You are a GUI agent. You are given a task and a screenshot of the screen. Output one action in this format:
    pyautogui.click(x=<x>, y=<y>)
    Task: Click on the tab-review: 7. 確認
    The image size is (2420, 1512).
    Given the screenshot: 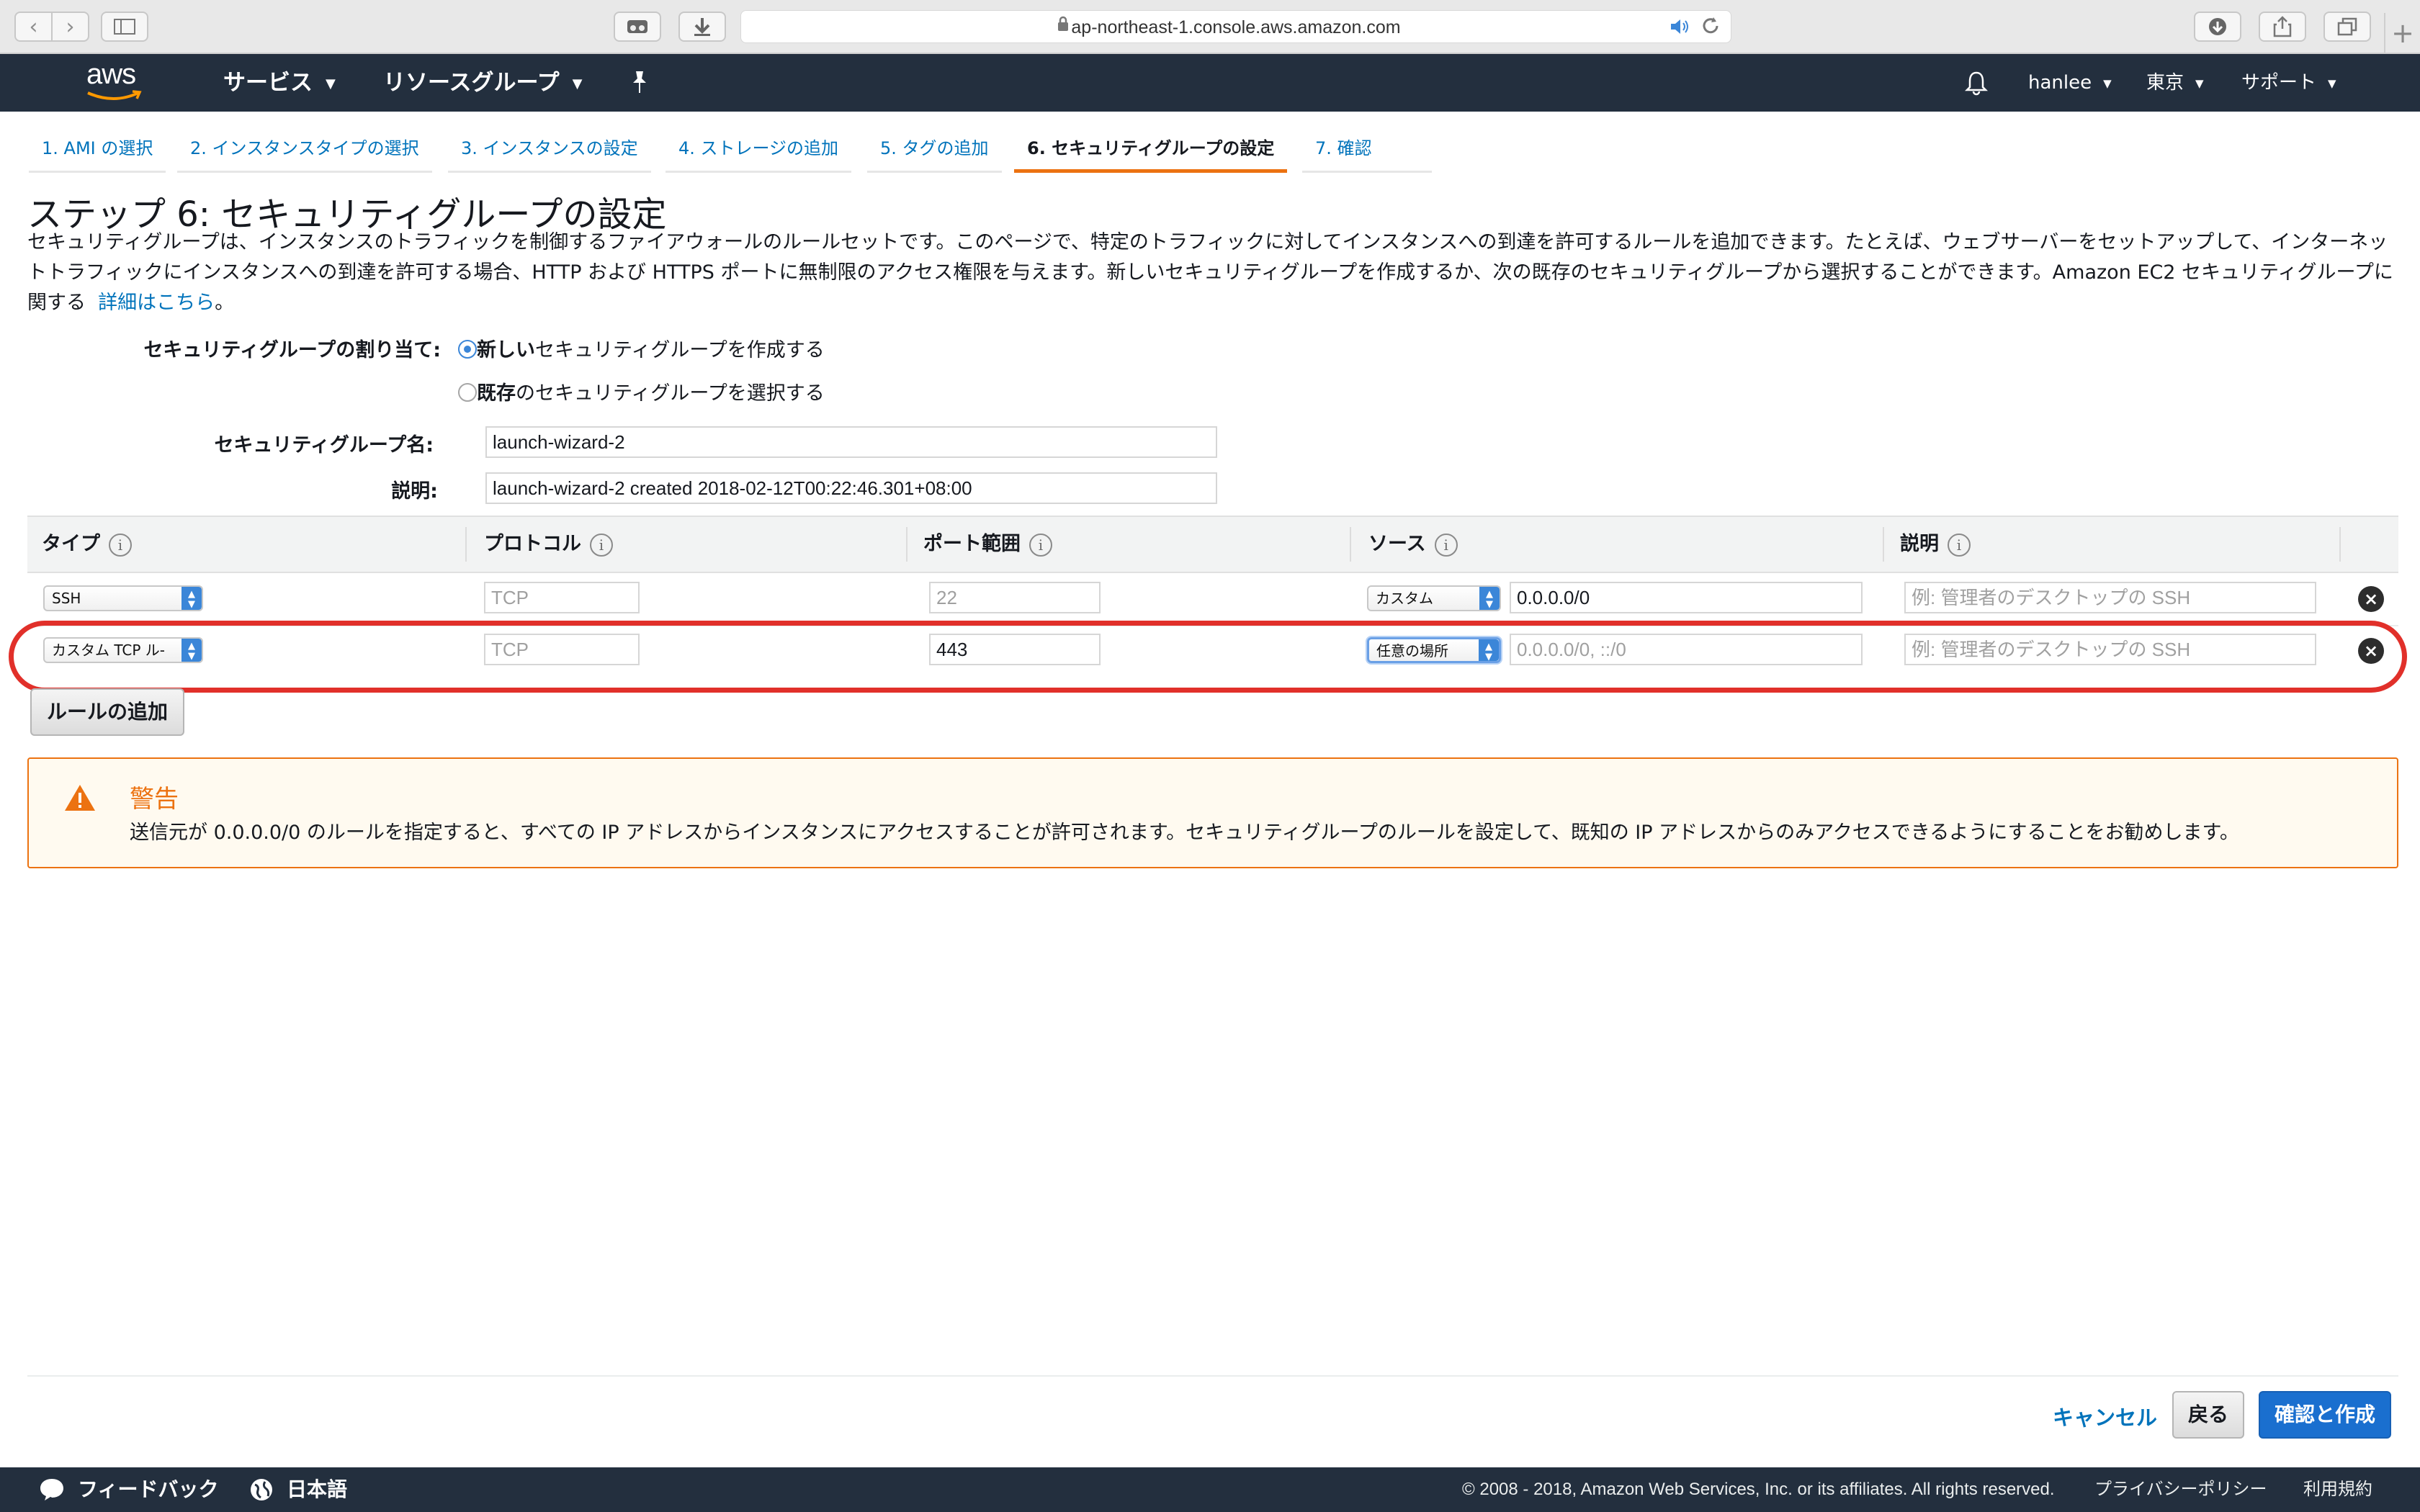 What is the action you would take?
    pyautogui.click(x=1367, y=150)
    